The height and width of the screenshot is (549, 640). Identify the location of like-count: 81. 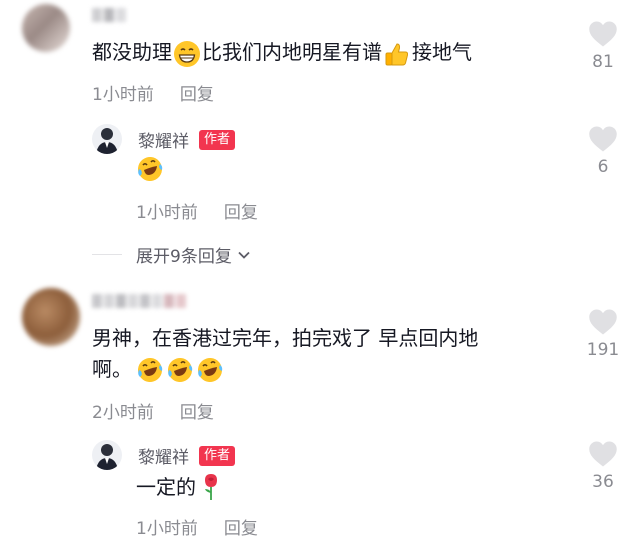
(603, 62).